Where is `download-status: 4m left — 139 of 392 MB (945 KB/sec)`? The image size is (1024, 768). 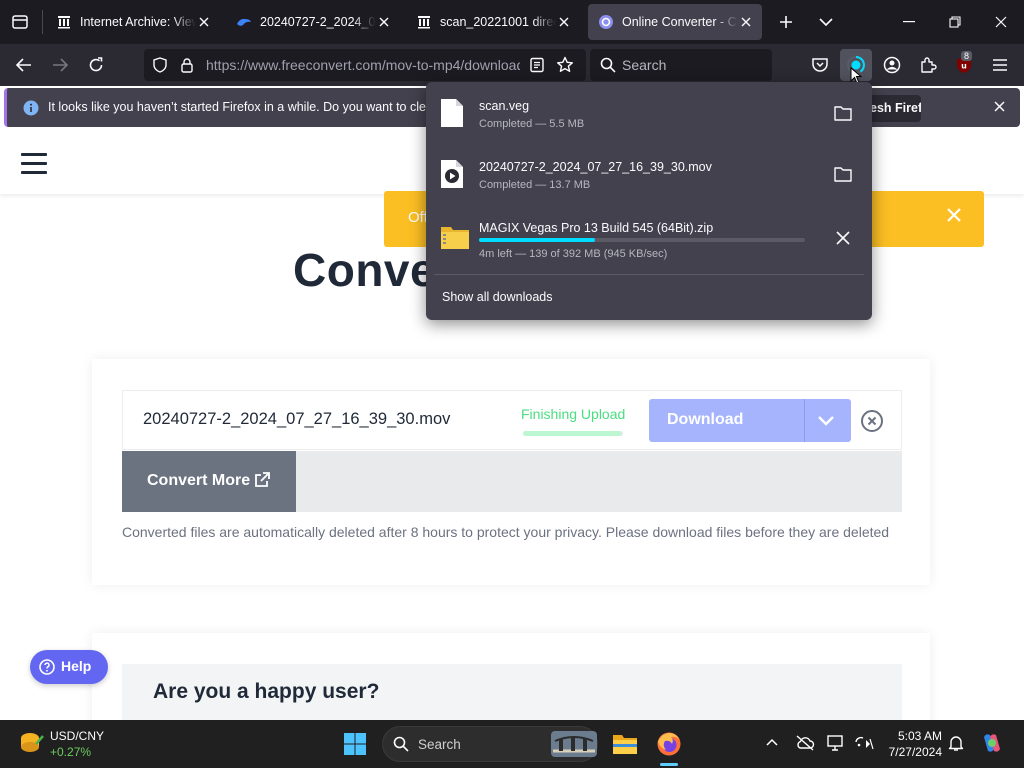 download-status: 4m left — 139 of 392 MB (945 KB/sec) is located at coordinates (573, 254).